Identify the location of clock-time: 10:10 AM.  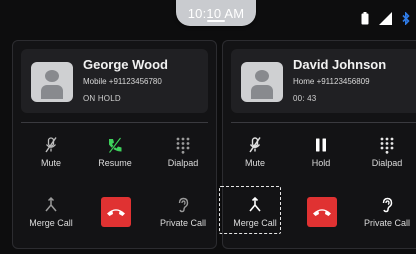
(216, 13).